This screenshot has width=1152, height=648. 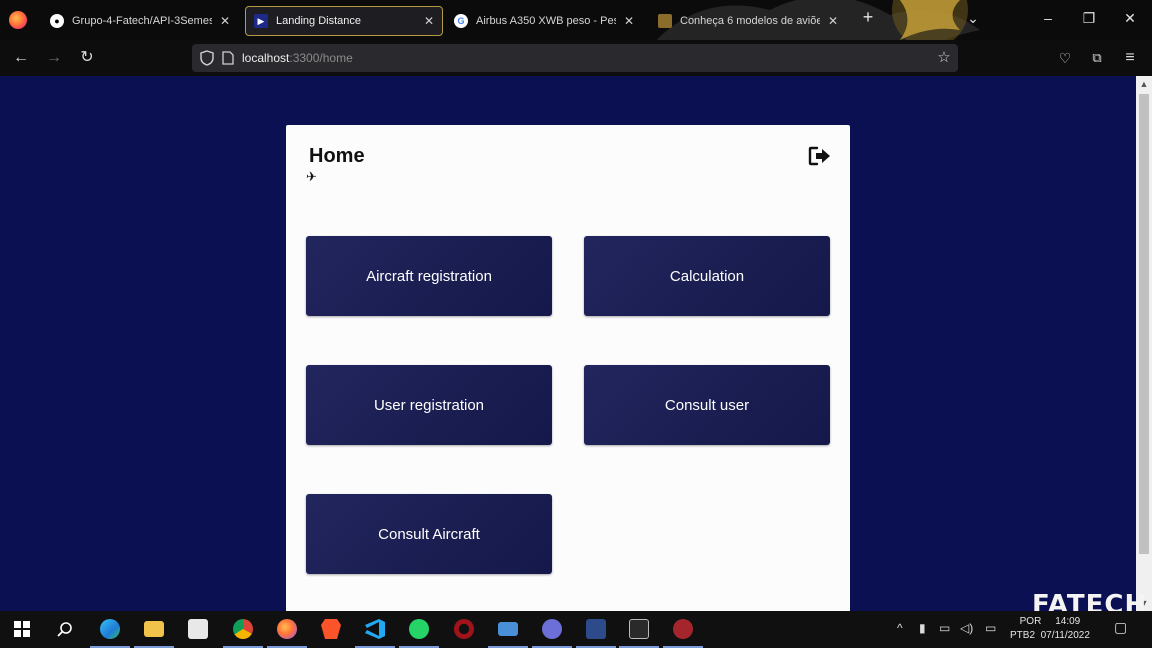 What do you see at coordinates (944, 58) in the screenshot?
I see `bookmark-star-icon: ☆` at bounding box center [944, 58].